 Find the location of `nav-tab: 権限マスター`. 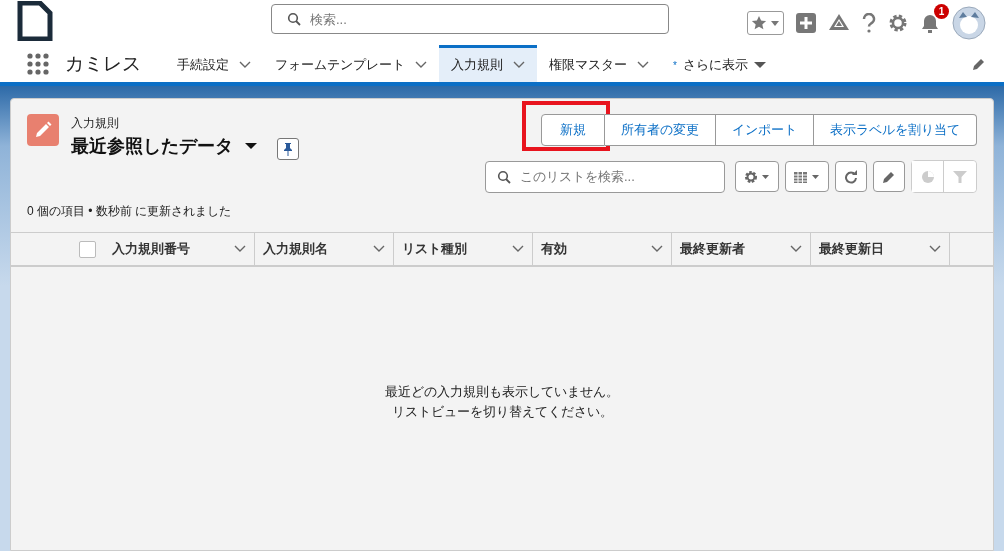

nav-tab: 権限マスター is located at coordinates (599, 63).